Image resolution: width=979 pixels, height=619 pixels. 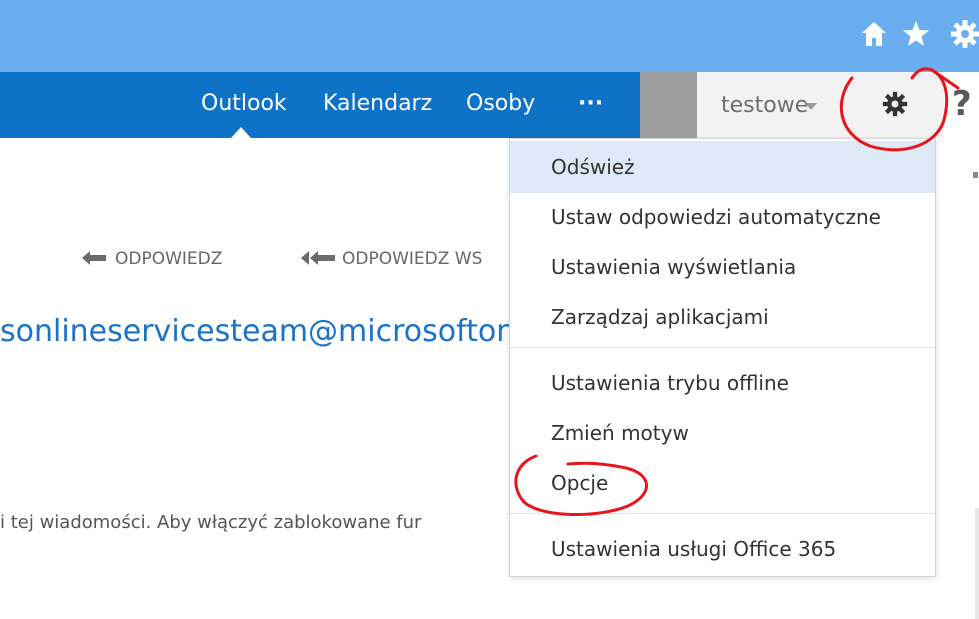 I want to click on settings-gear-icon, so click(x=895, y=104).